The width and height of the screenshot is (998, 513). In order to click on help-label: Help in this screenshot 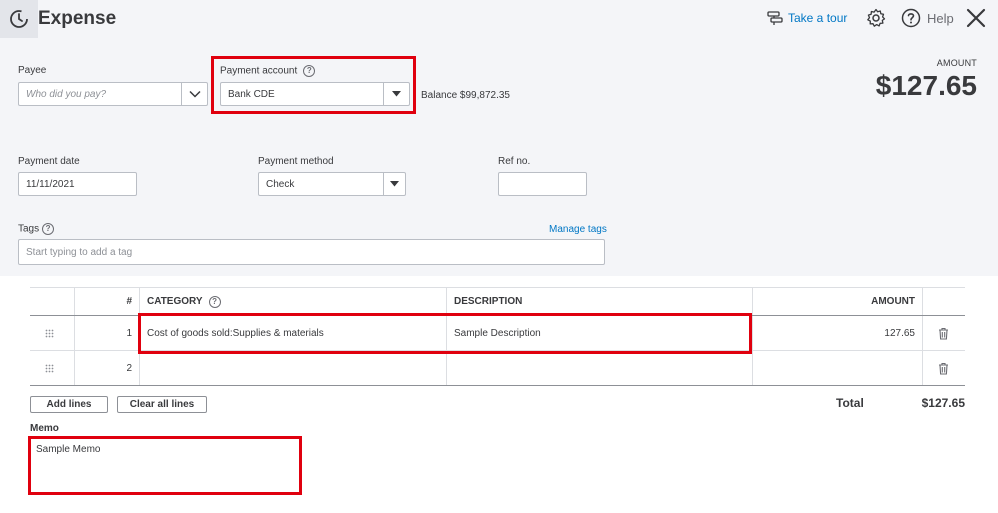, I will do `click(940, 18)`.